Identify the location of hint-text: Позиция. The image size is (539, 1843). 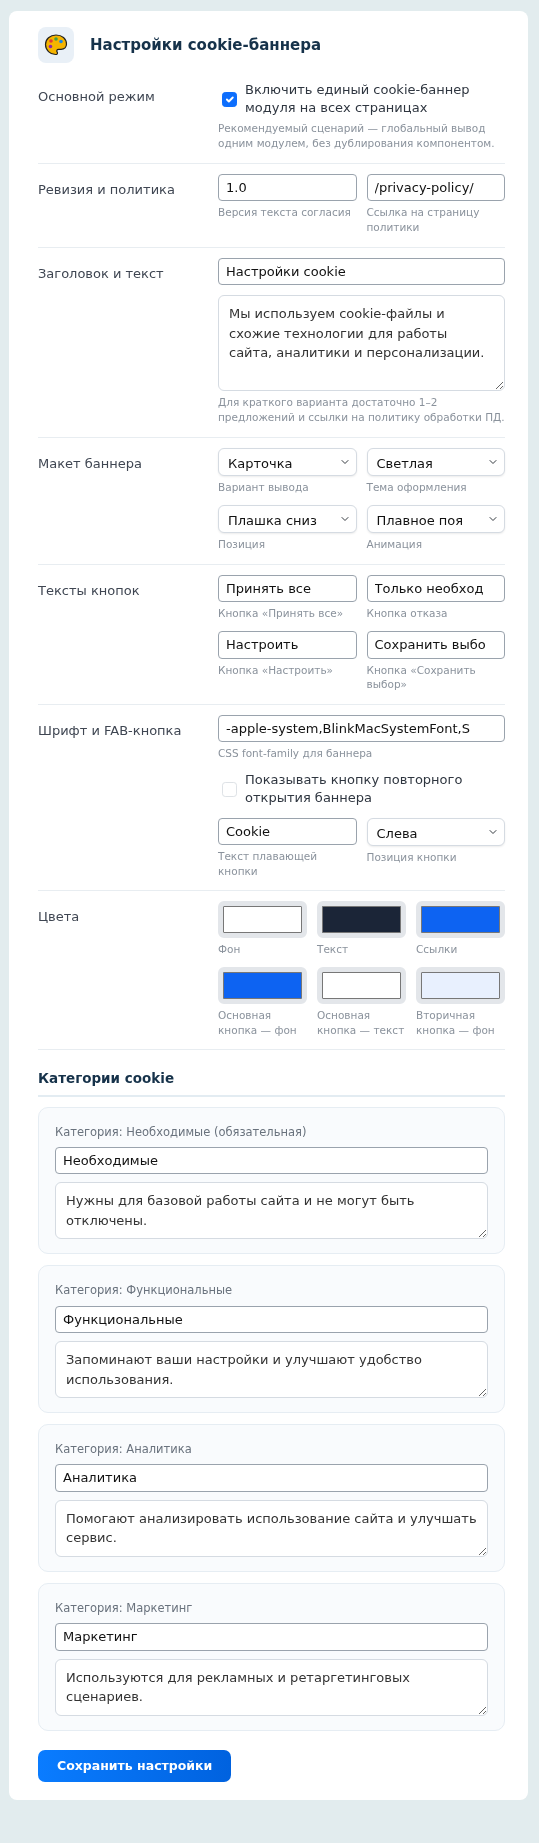
(242, 544).